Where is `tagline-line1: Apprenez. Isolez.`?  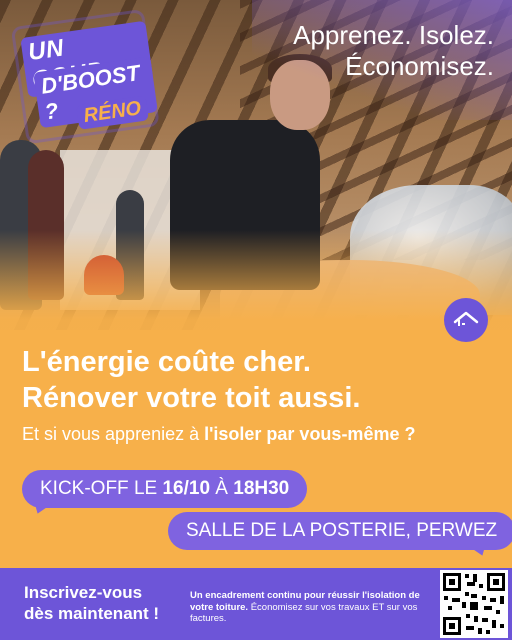
tagline-line1: Apprenez. Isolez. is located at coordinates (393, 35).